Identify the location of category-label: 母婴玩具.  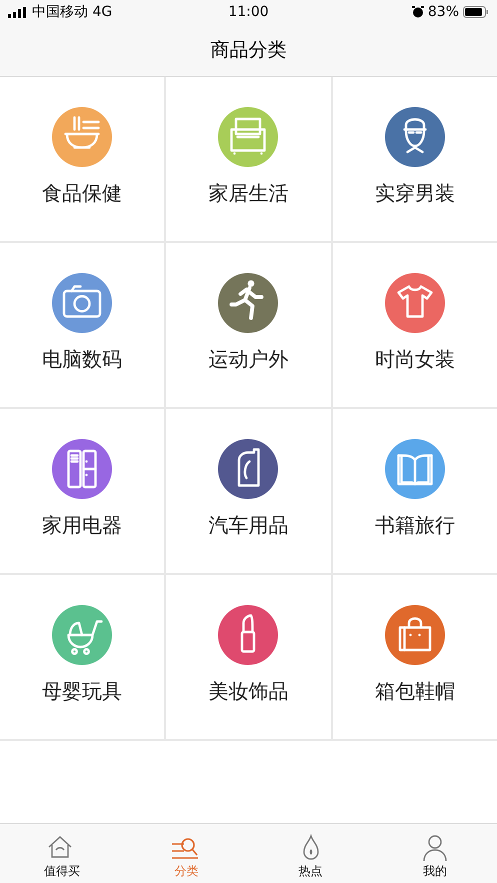
(82, 691).